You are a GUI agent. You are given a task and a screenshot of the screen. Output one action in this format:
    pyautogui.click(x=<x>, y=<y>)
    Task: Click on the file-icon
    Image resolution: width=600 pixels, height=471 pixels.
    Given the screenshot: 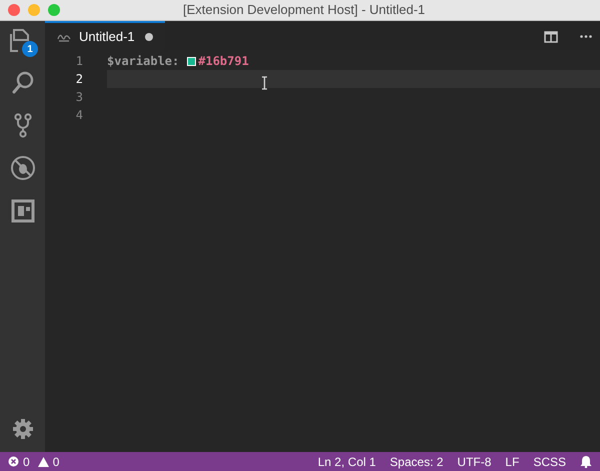 What is the action you would take?
    pyautogui.click(x=64, y=37)
    